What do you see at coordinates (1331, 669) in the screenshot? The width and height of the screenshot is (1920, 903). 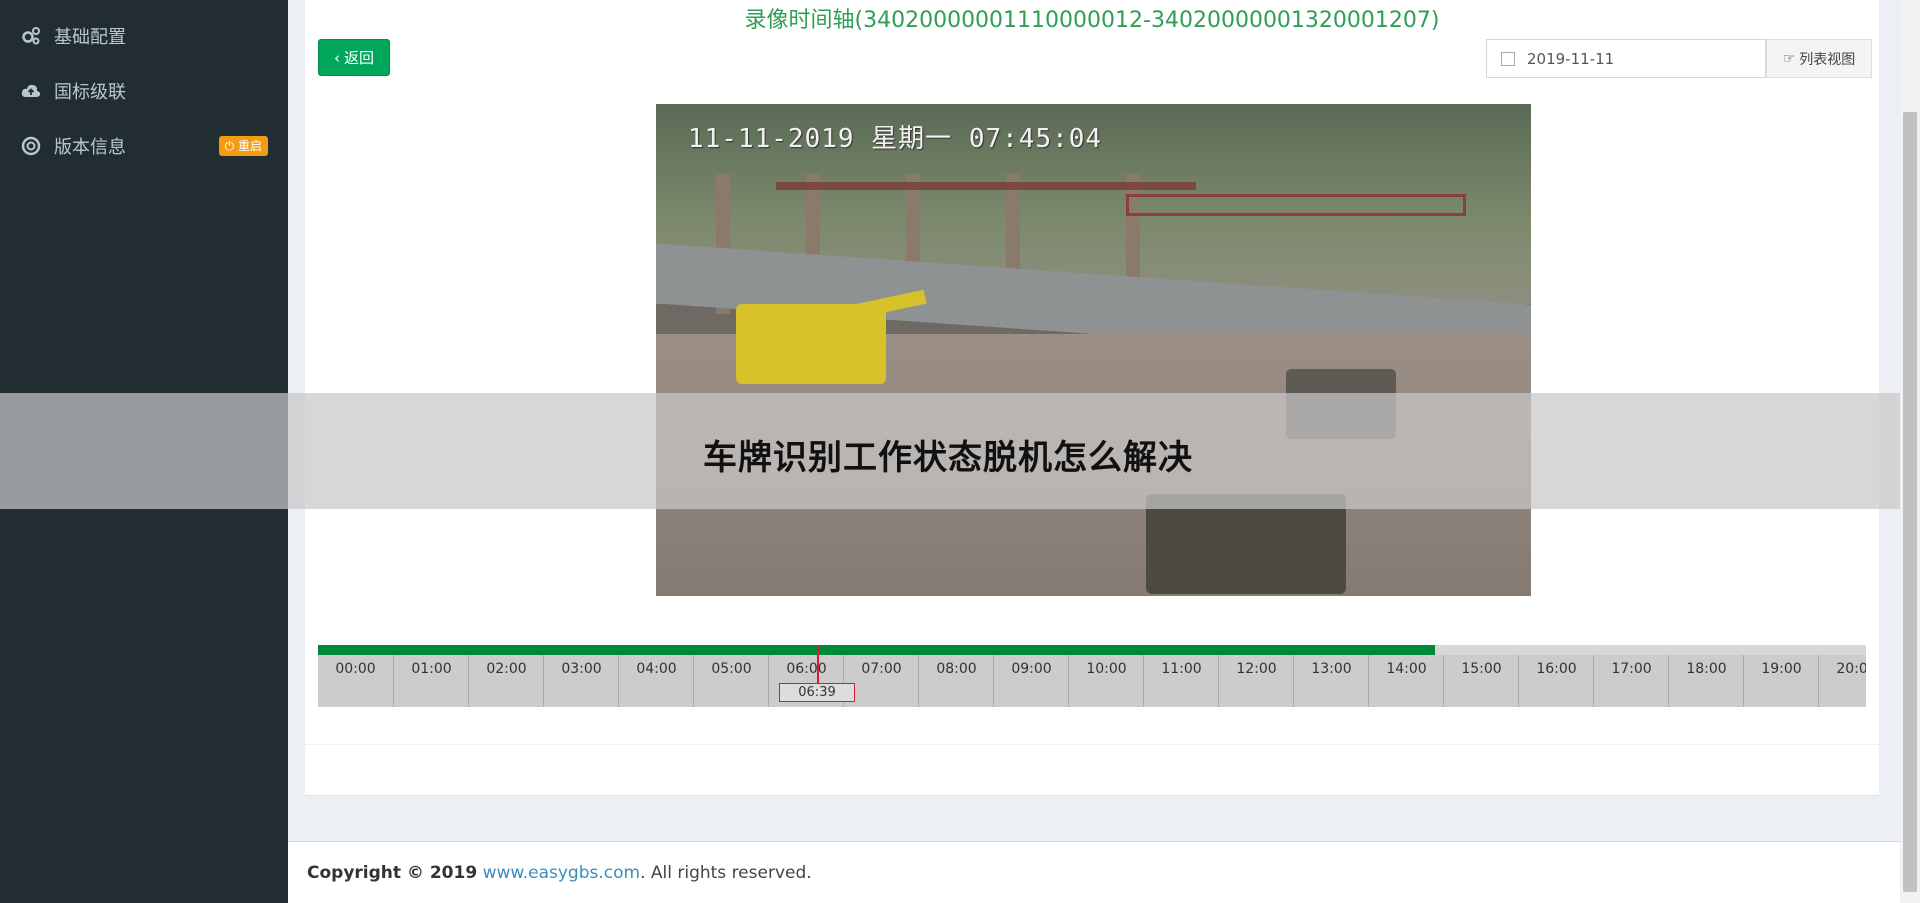 I see `timeline-tick-label: 13:00` at bounding box center [1331, 669].